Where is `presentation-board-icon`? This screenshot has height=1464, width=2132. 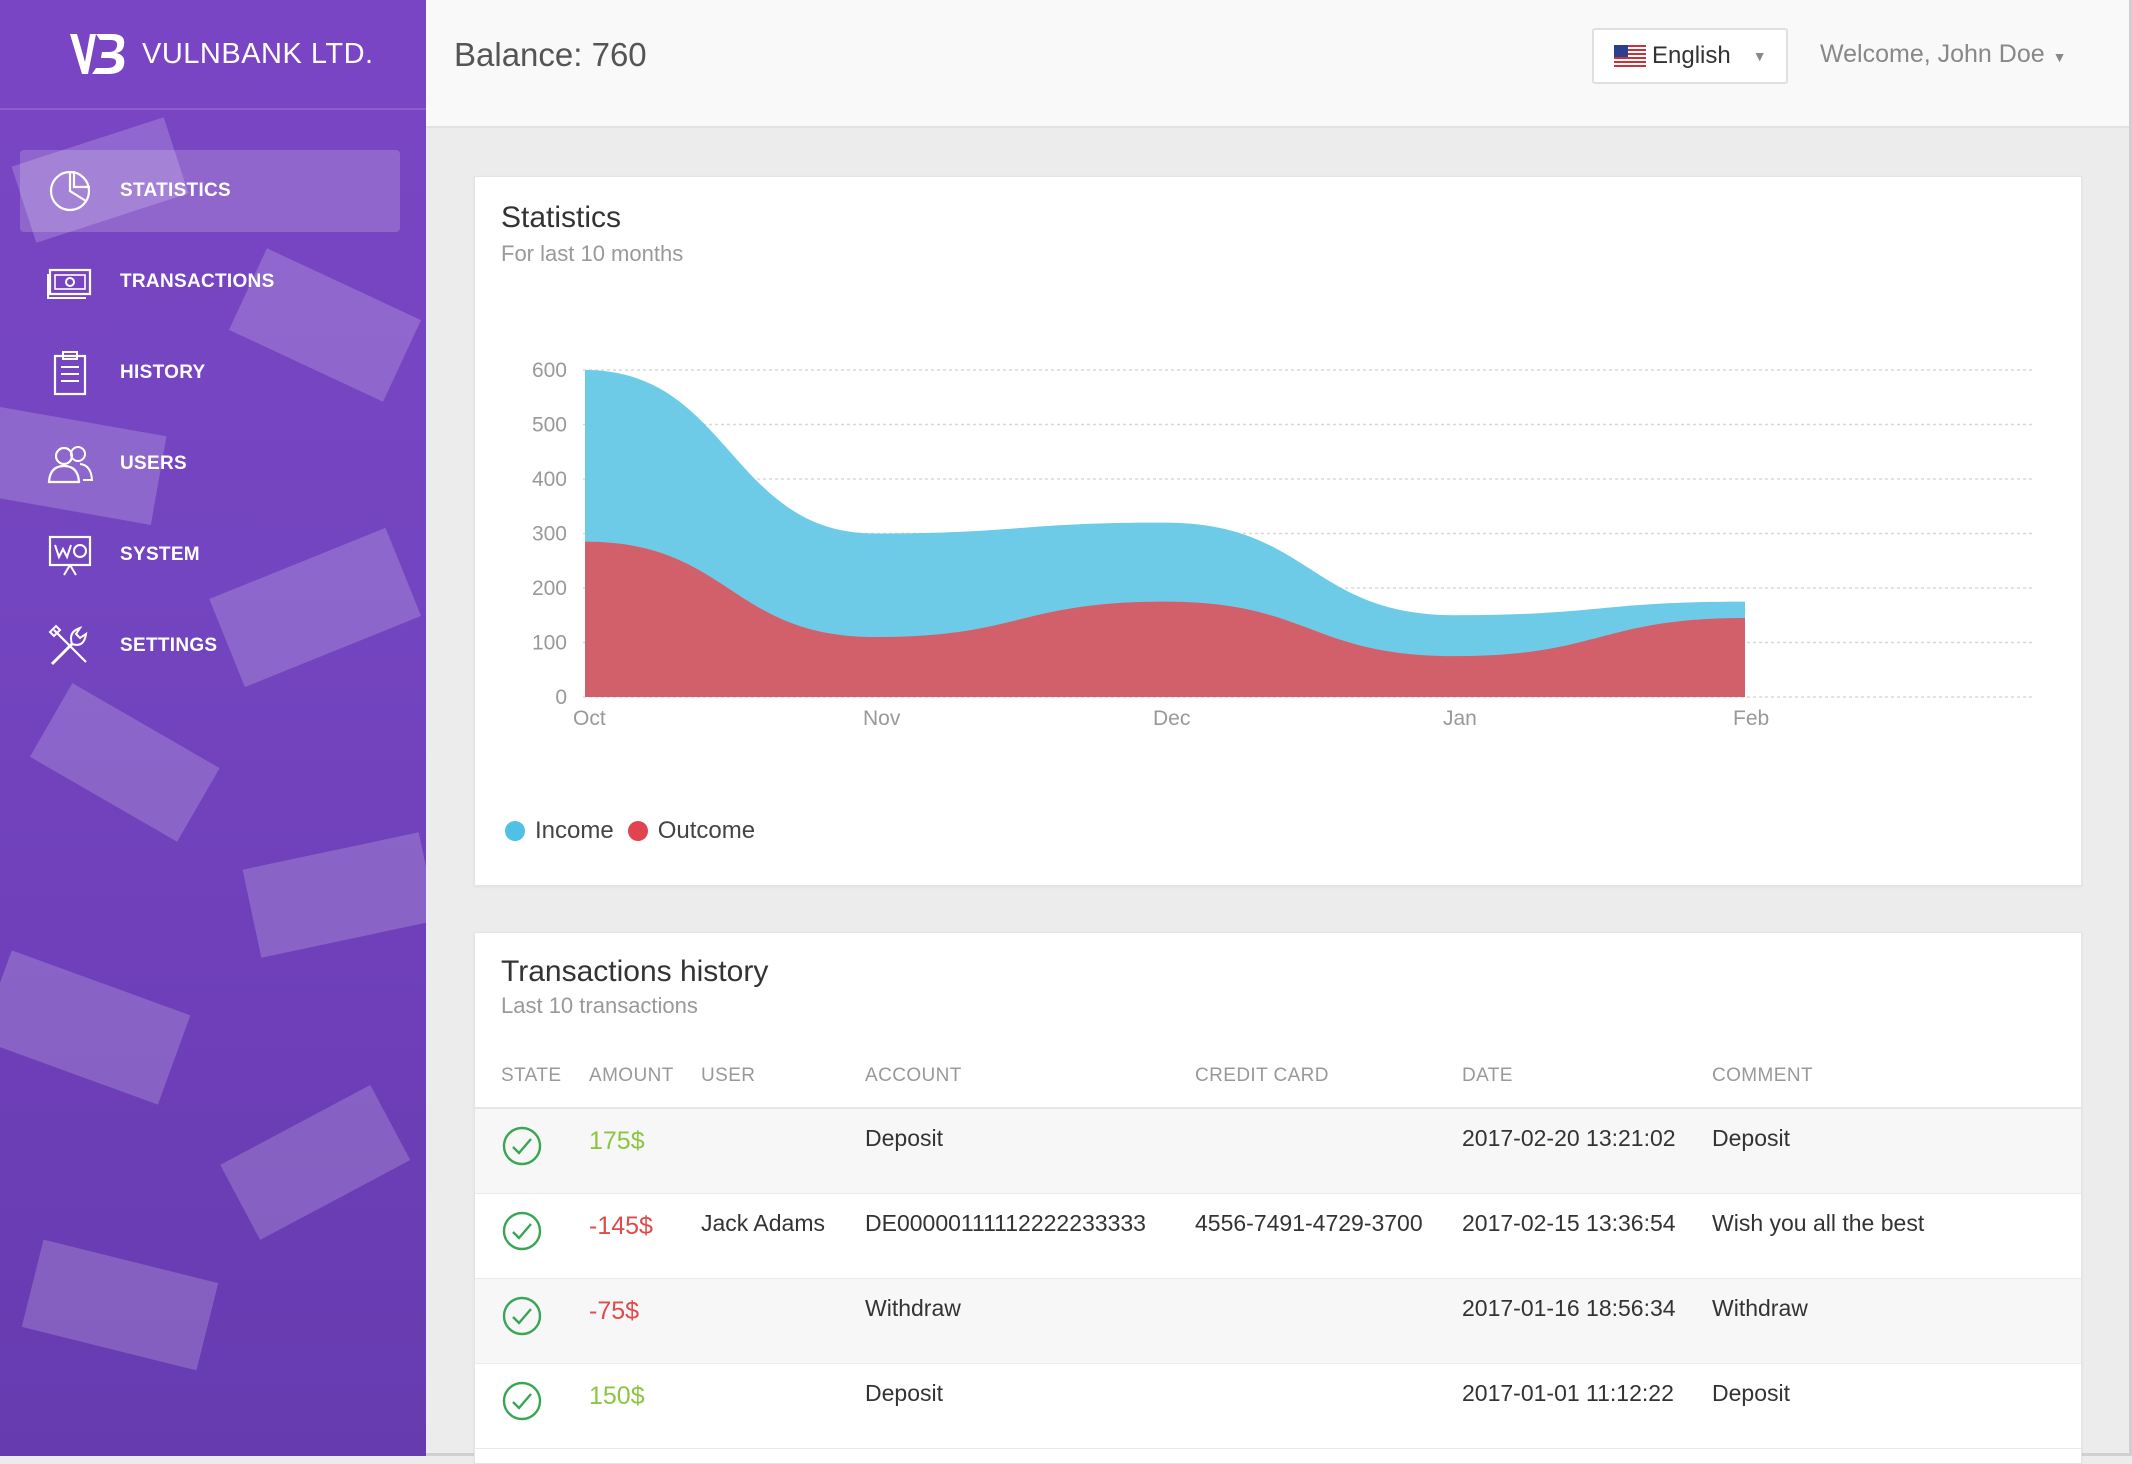
presentation-board-icon is located at coordinates (70, 555).